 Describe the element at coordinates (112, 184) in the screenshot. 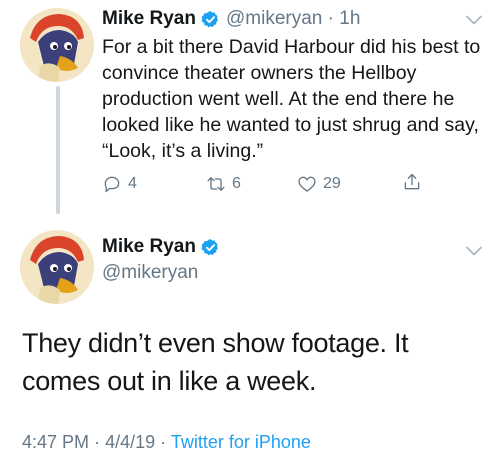

I see `reply-icon` at that location.